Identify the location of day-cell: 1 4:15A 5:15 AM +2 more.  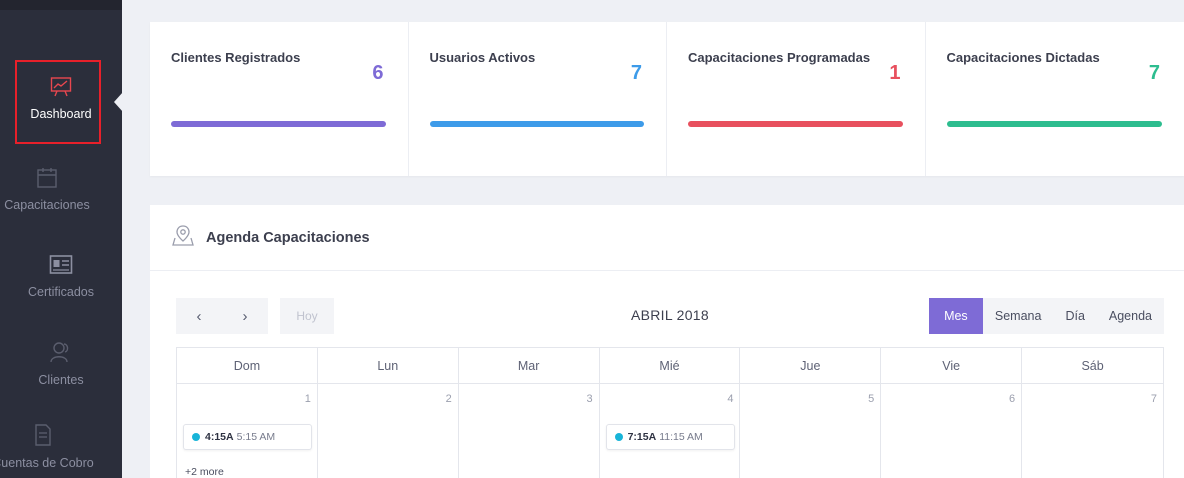
(247, 431).